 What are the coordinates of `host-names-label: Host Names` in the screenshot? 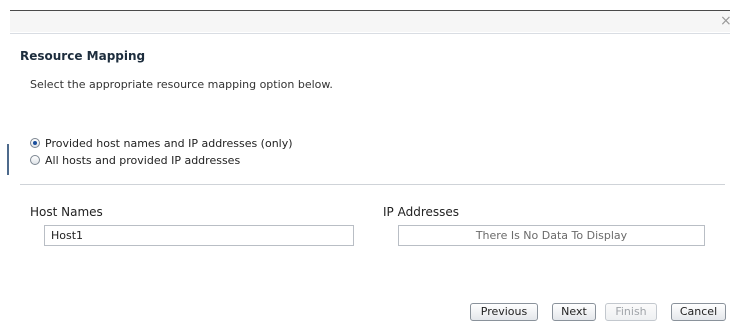 It's located at (66, 212).